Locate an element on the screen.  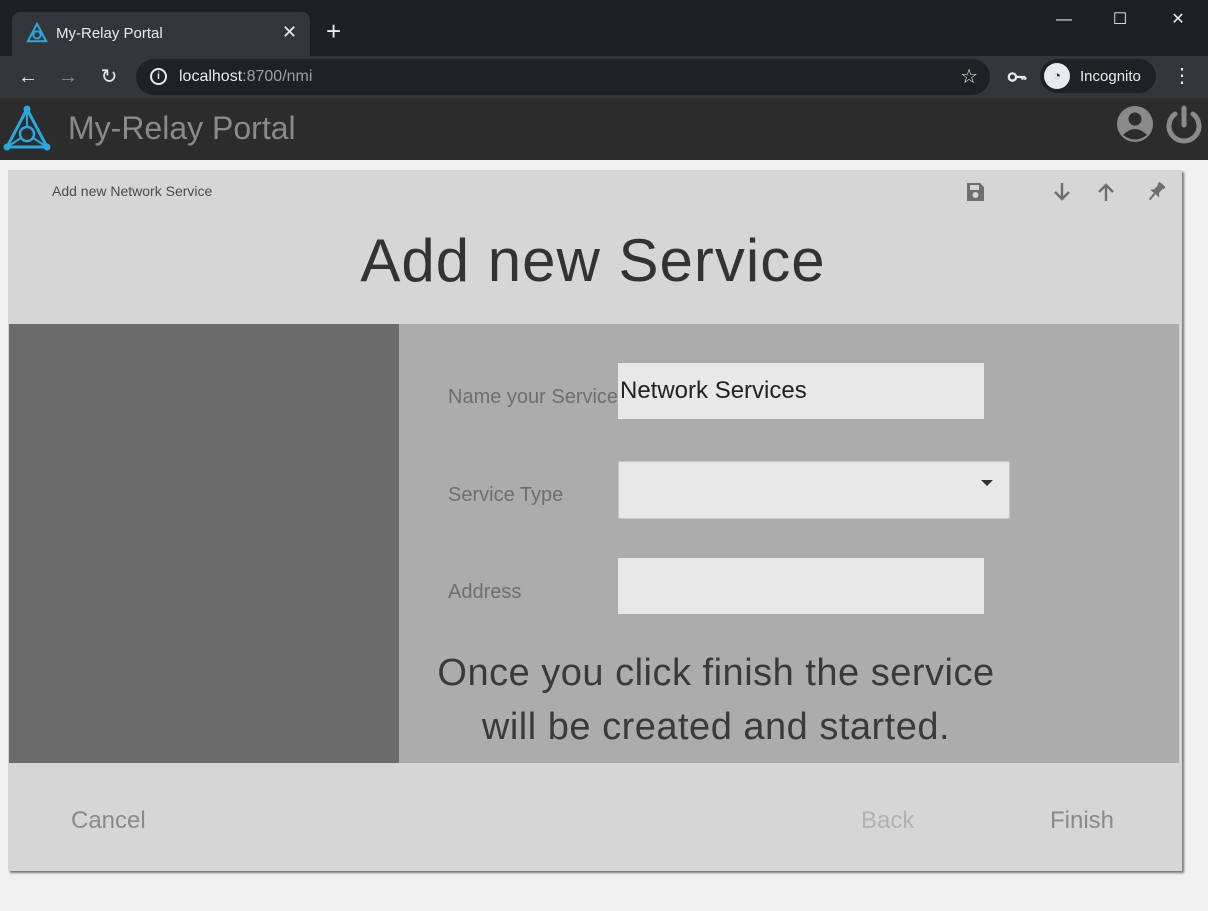
app-title: My-Relay Portal is located at coordinates (182, 128).